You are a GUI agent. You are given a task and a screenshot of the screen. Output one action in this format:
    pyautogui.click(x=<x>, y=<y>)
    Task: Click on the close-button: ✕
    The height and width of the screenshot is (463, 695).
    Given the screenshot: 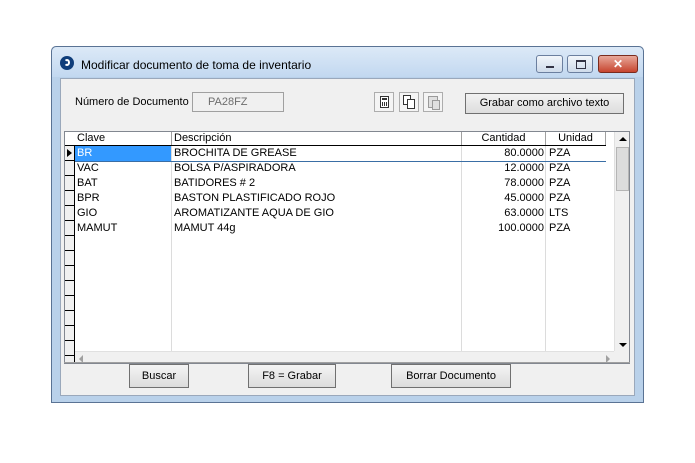 What is the action you would take?
    pyautogui.click(x=618, y=64)
    